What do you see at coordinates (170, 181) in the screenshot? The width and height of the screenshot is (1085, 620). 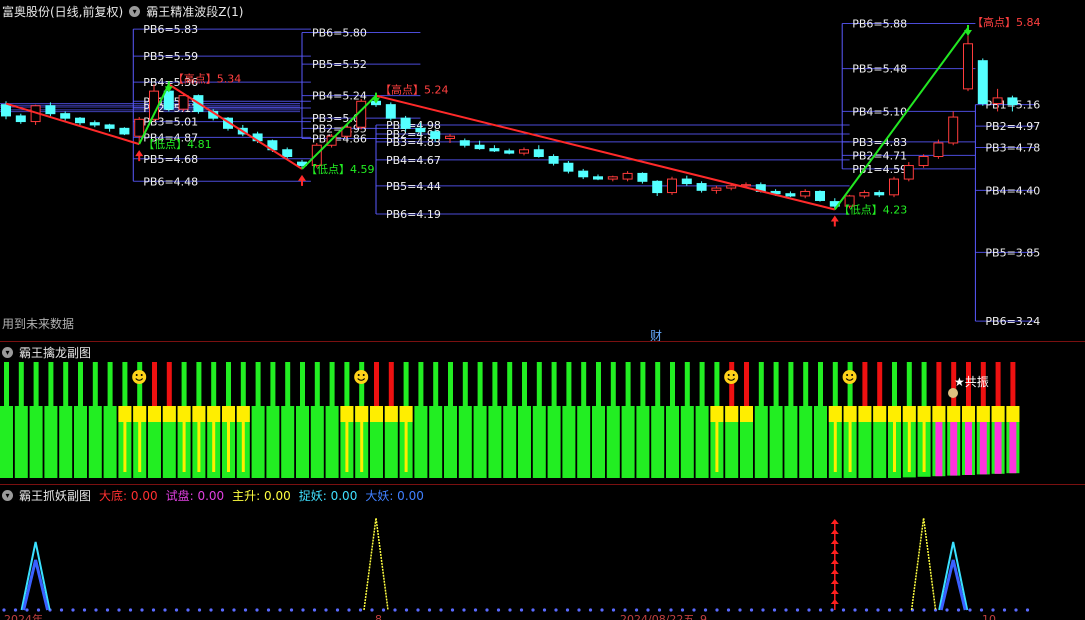 I see `pb-level-label: PB6=4.48` at bounding box center [170, 181].